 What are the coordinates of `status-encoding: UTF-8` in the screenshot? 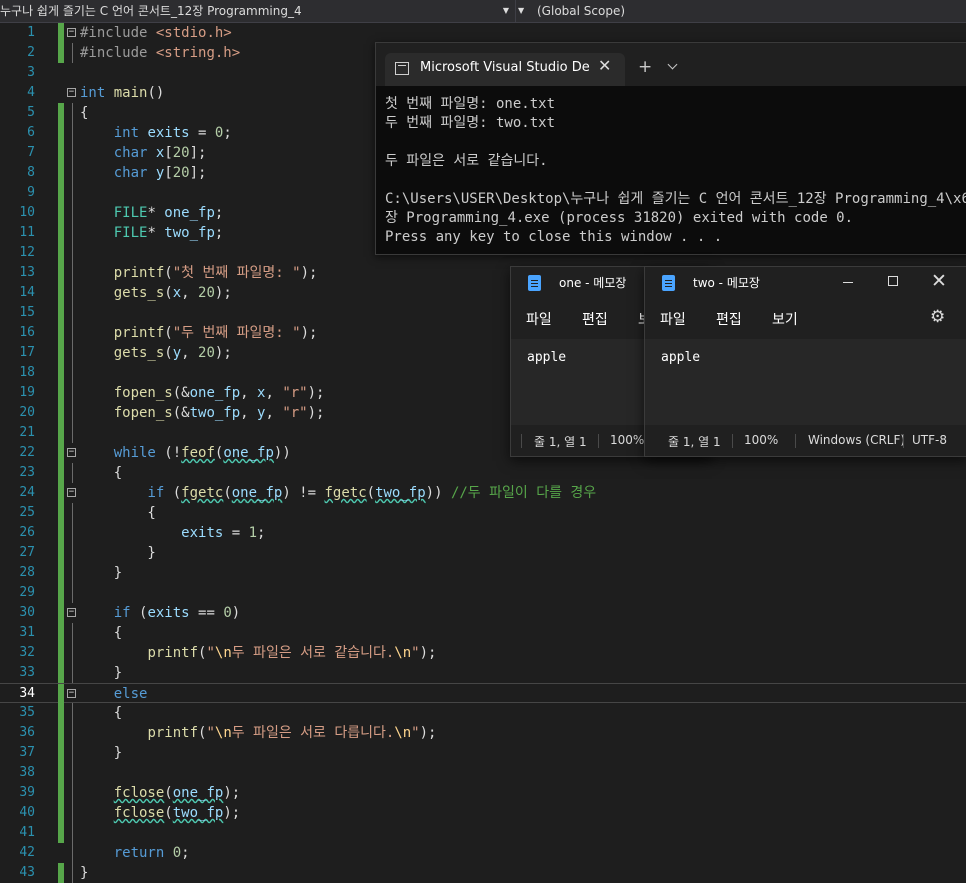 It's located at (929, 440).